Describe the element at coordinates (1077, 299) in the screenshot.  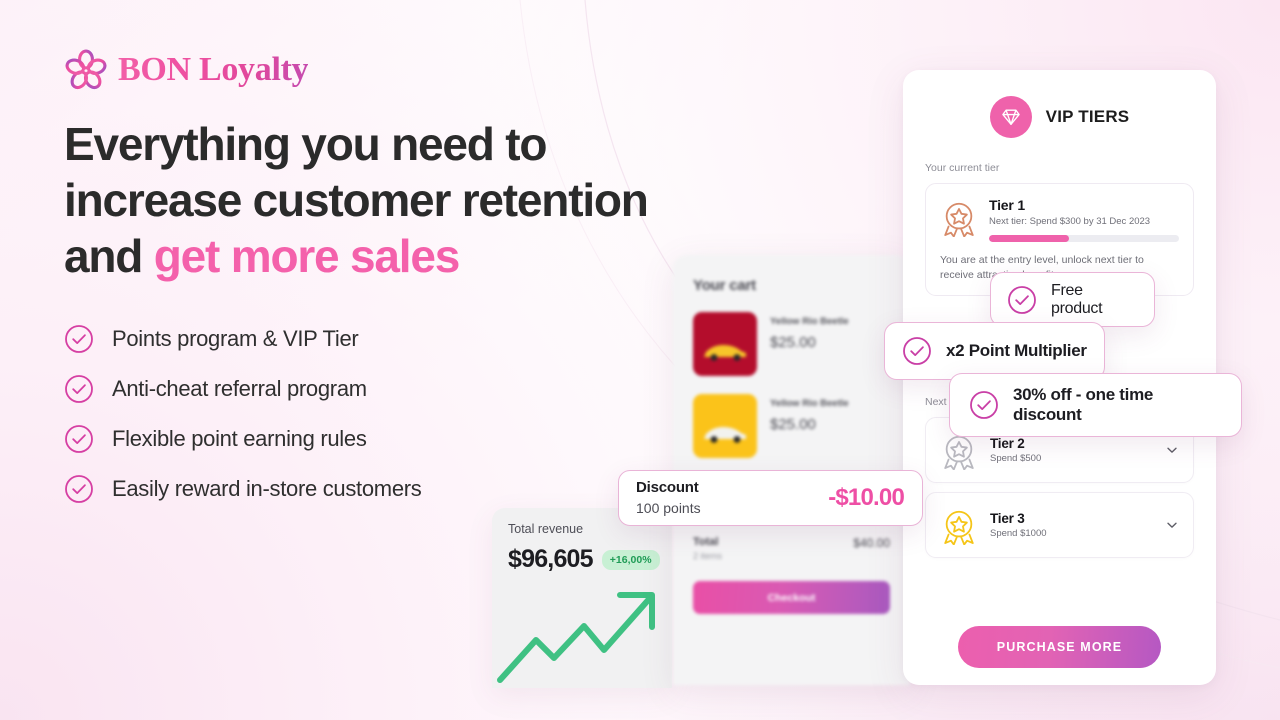
I see `reward-chip-label: Free product` at that location.